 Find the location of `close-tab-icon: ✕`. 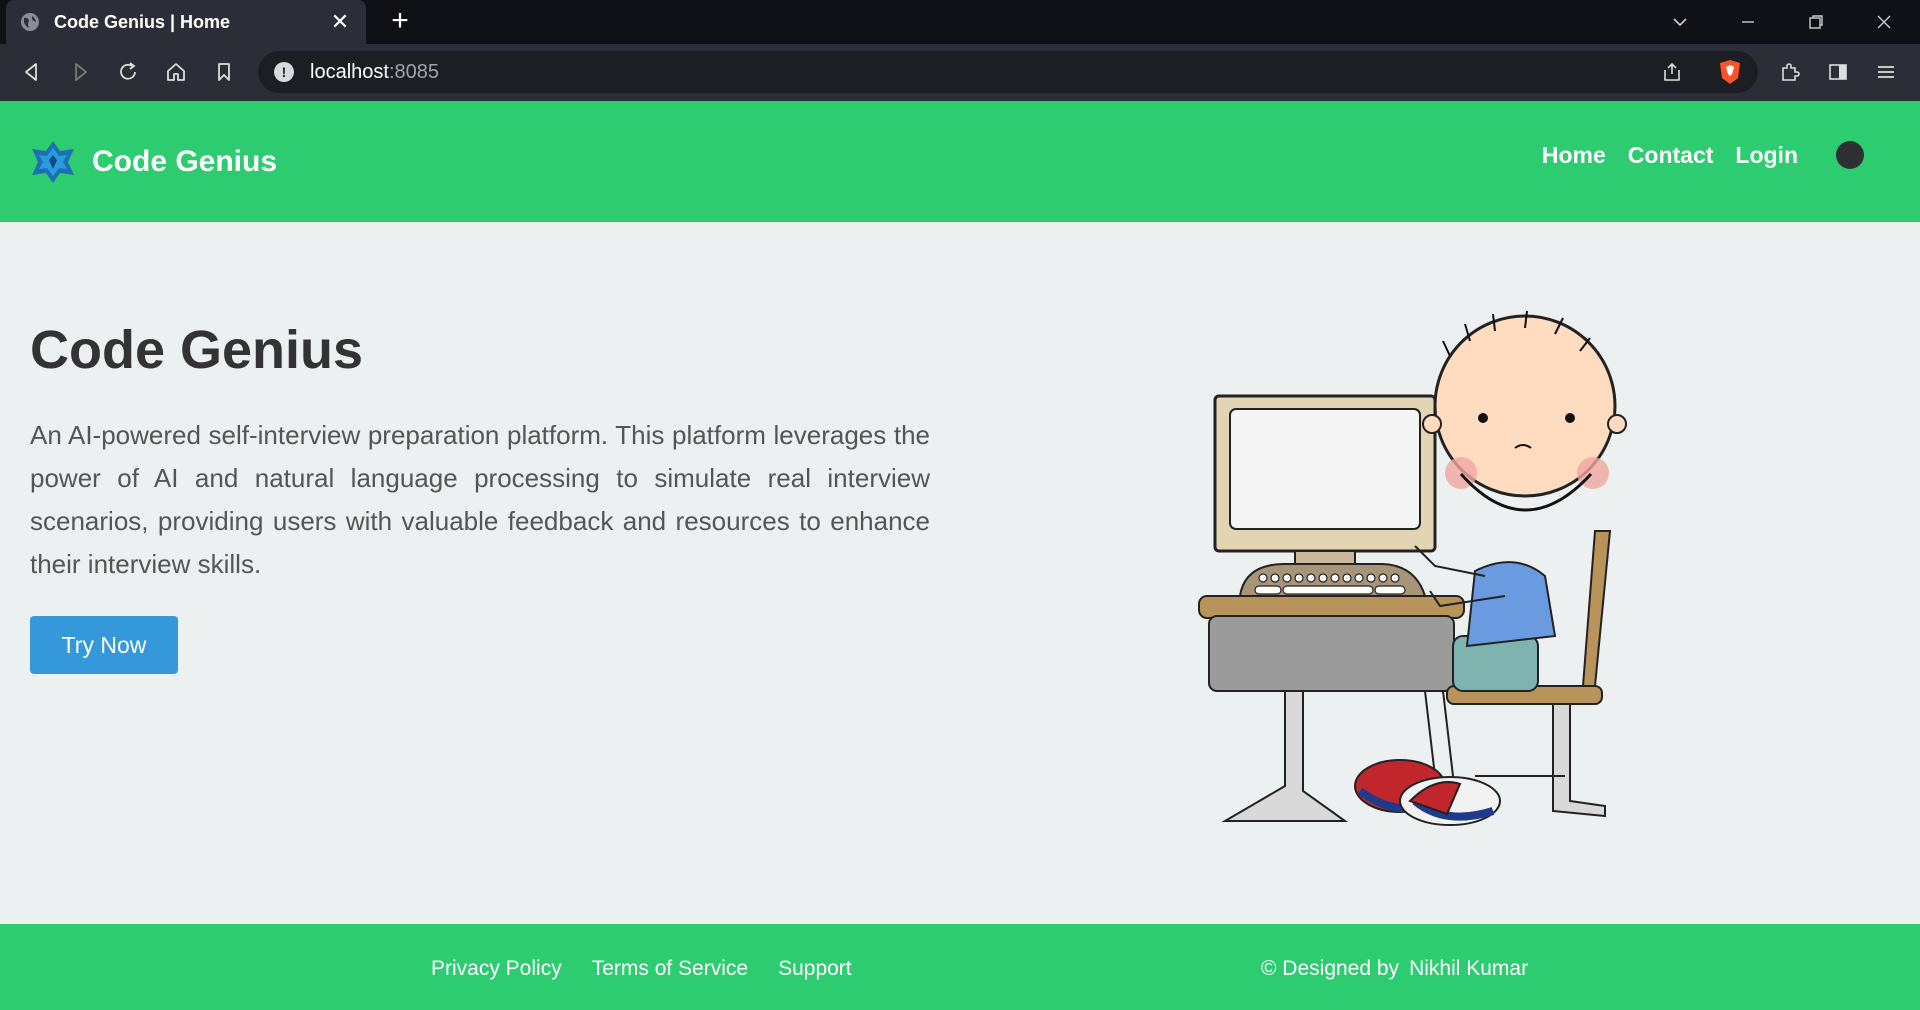

close-tab-icon: ✕ is located at coordinates (340, 22).